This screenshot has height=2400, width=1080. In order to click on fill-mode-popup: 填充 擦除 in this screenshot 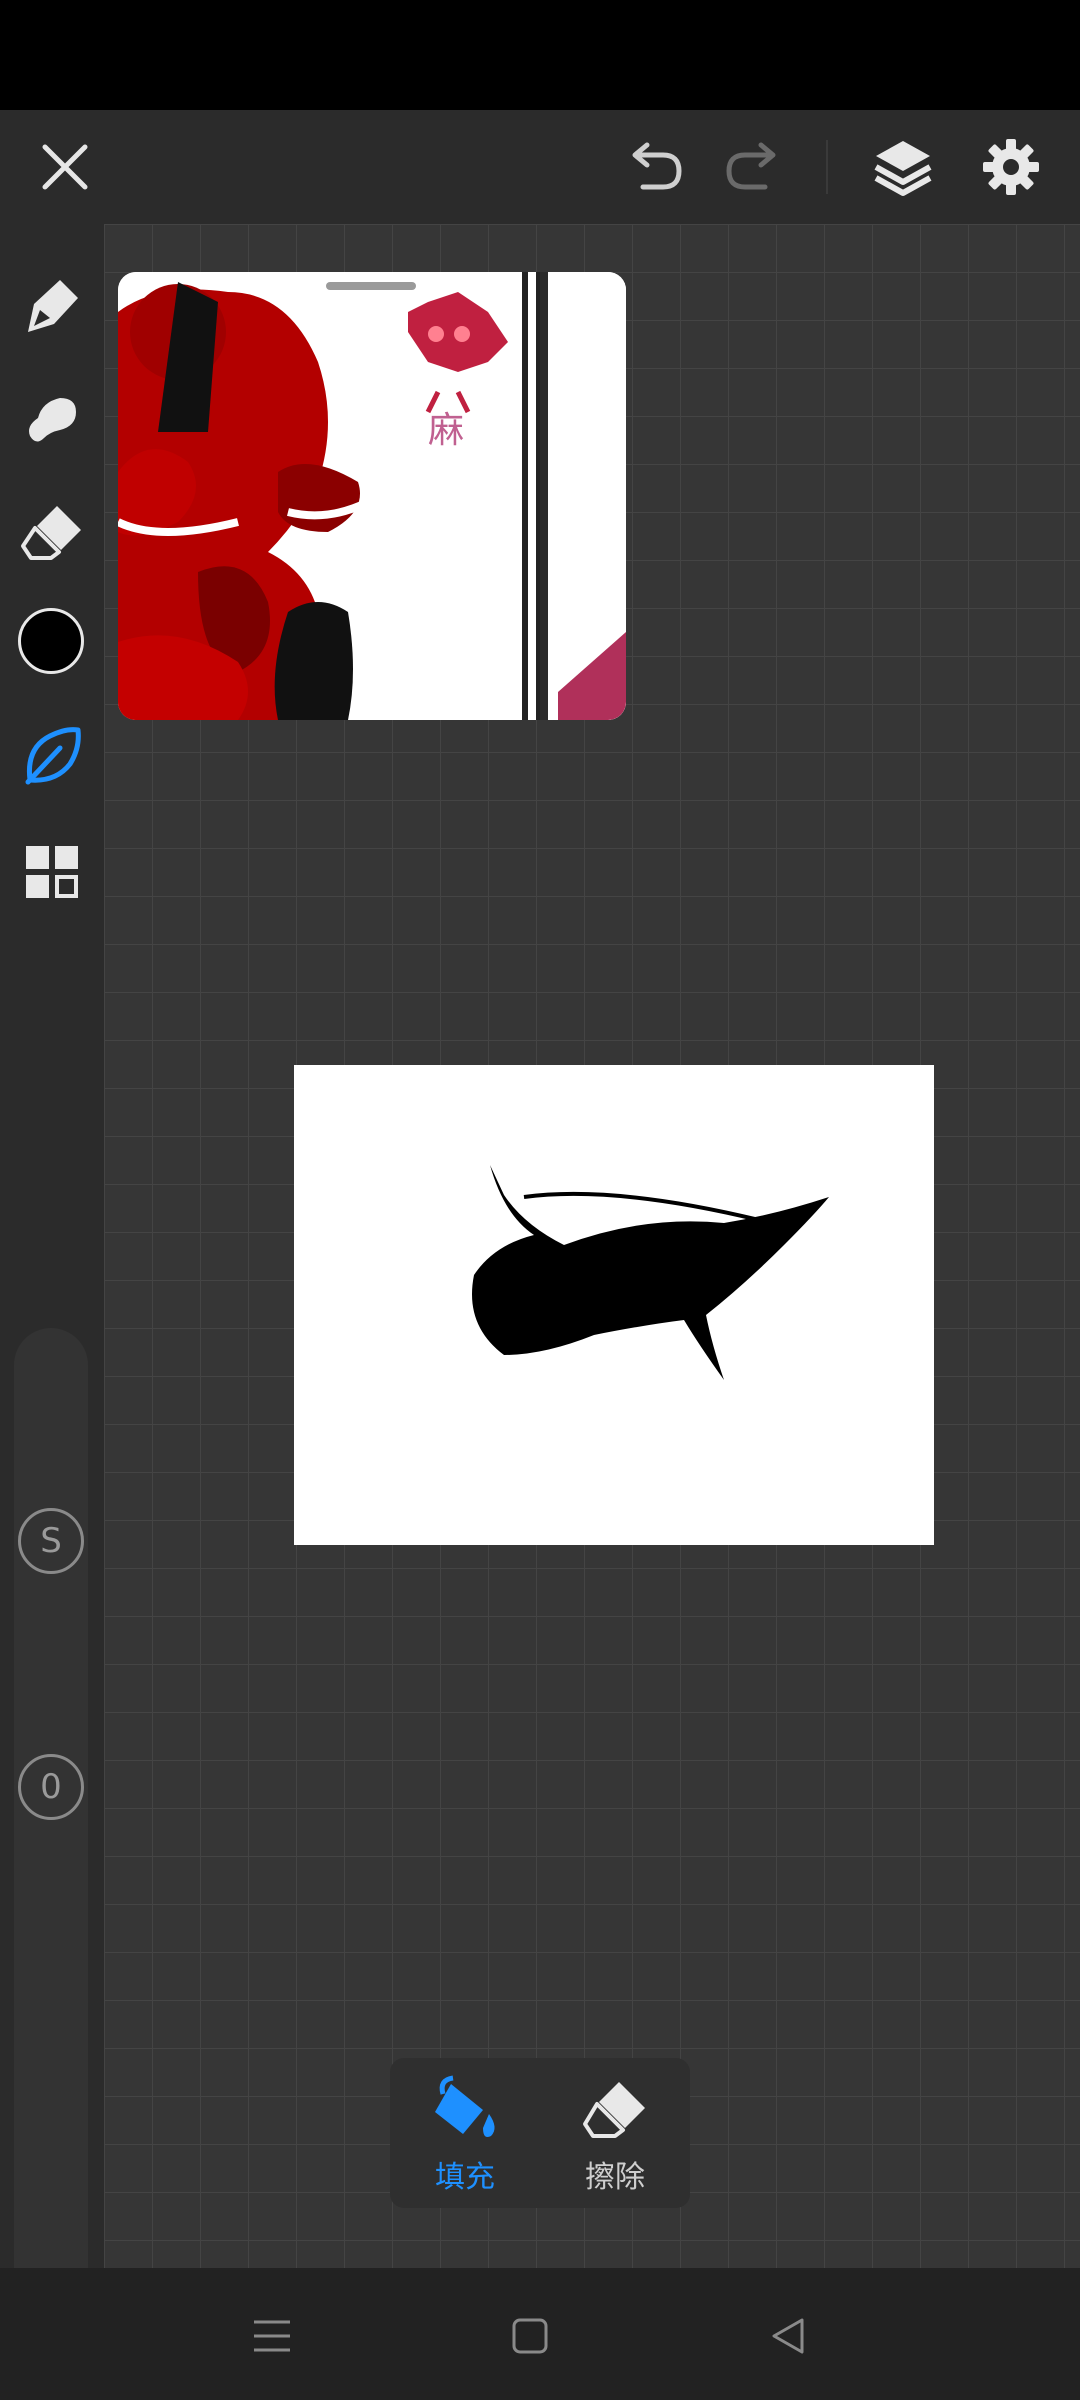, I will do `click(540, 2133)`.